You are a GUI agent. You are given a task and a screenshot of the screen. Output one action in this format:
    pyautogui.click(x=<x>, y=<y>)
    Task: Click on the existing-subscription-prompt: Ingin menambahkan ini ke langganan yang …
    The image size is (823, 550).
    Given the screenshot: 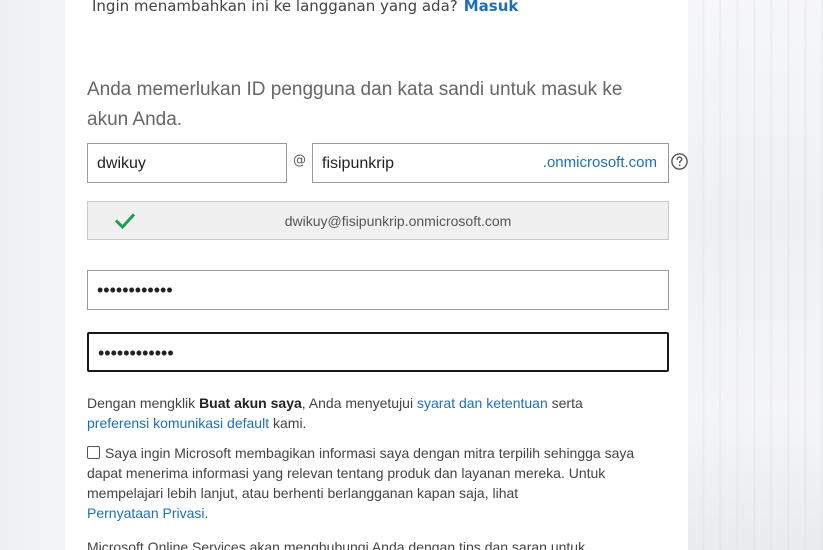 What is the action you would take?
    pyautogui.click(x=275, y=7)
    